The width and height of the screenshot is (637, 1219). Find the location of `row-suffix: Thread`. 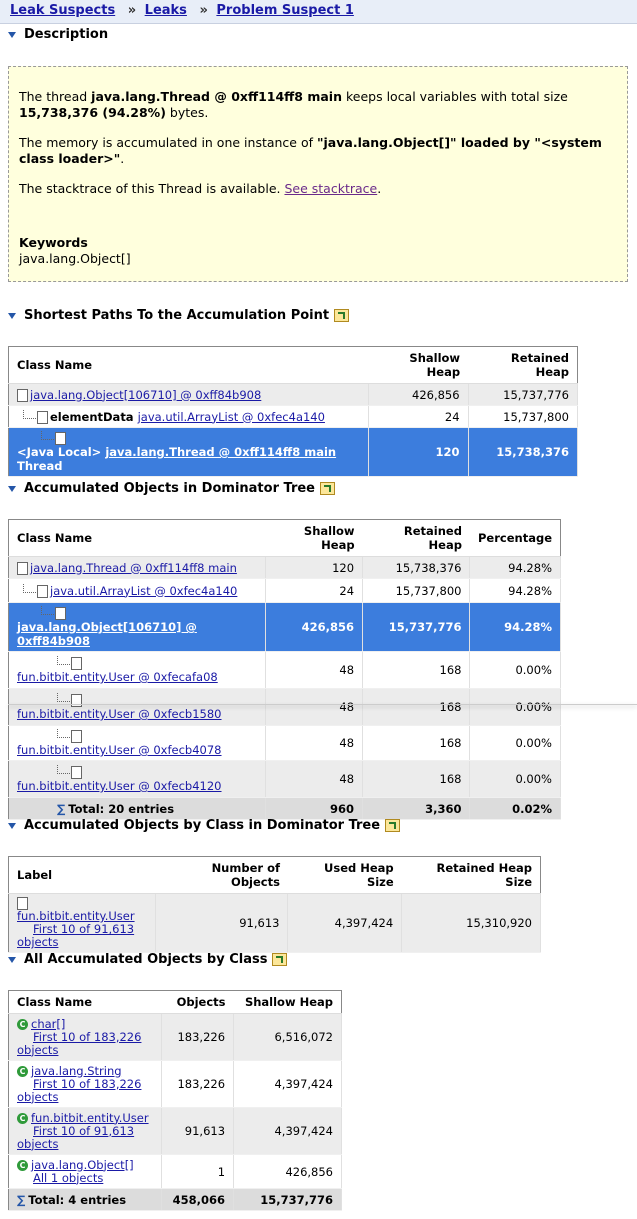

row-suffix: Thread is located at coordinates (40, 466).